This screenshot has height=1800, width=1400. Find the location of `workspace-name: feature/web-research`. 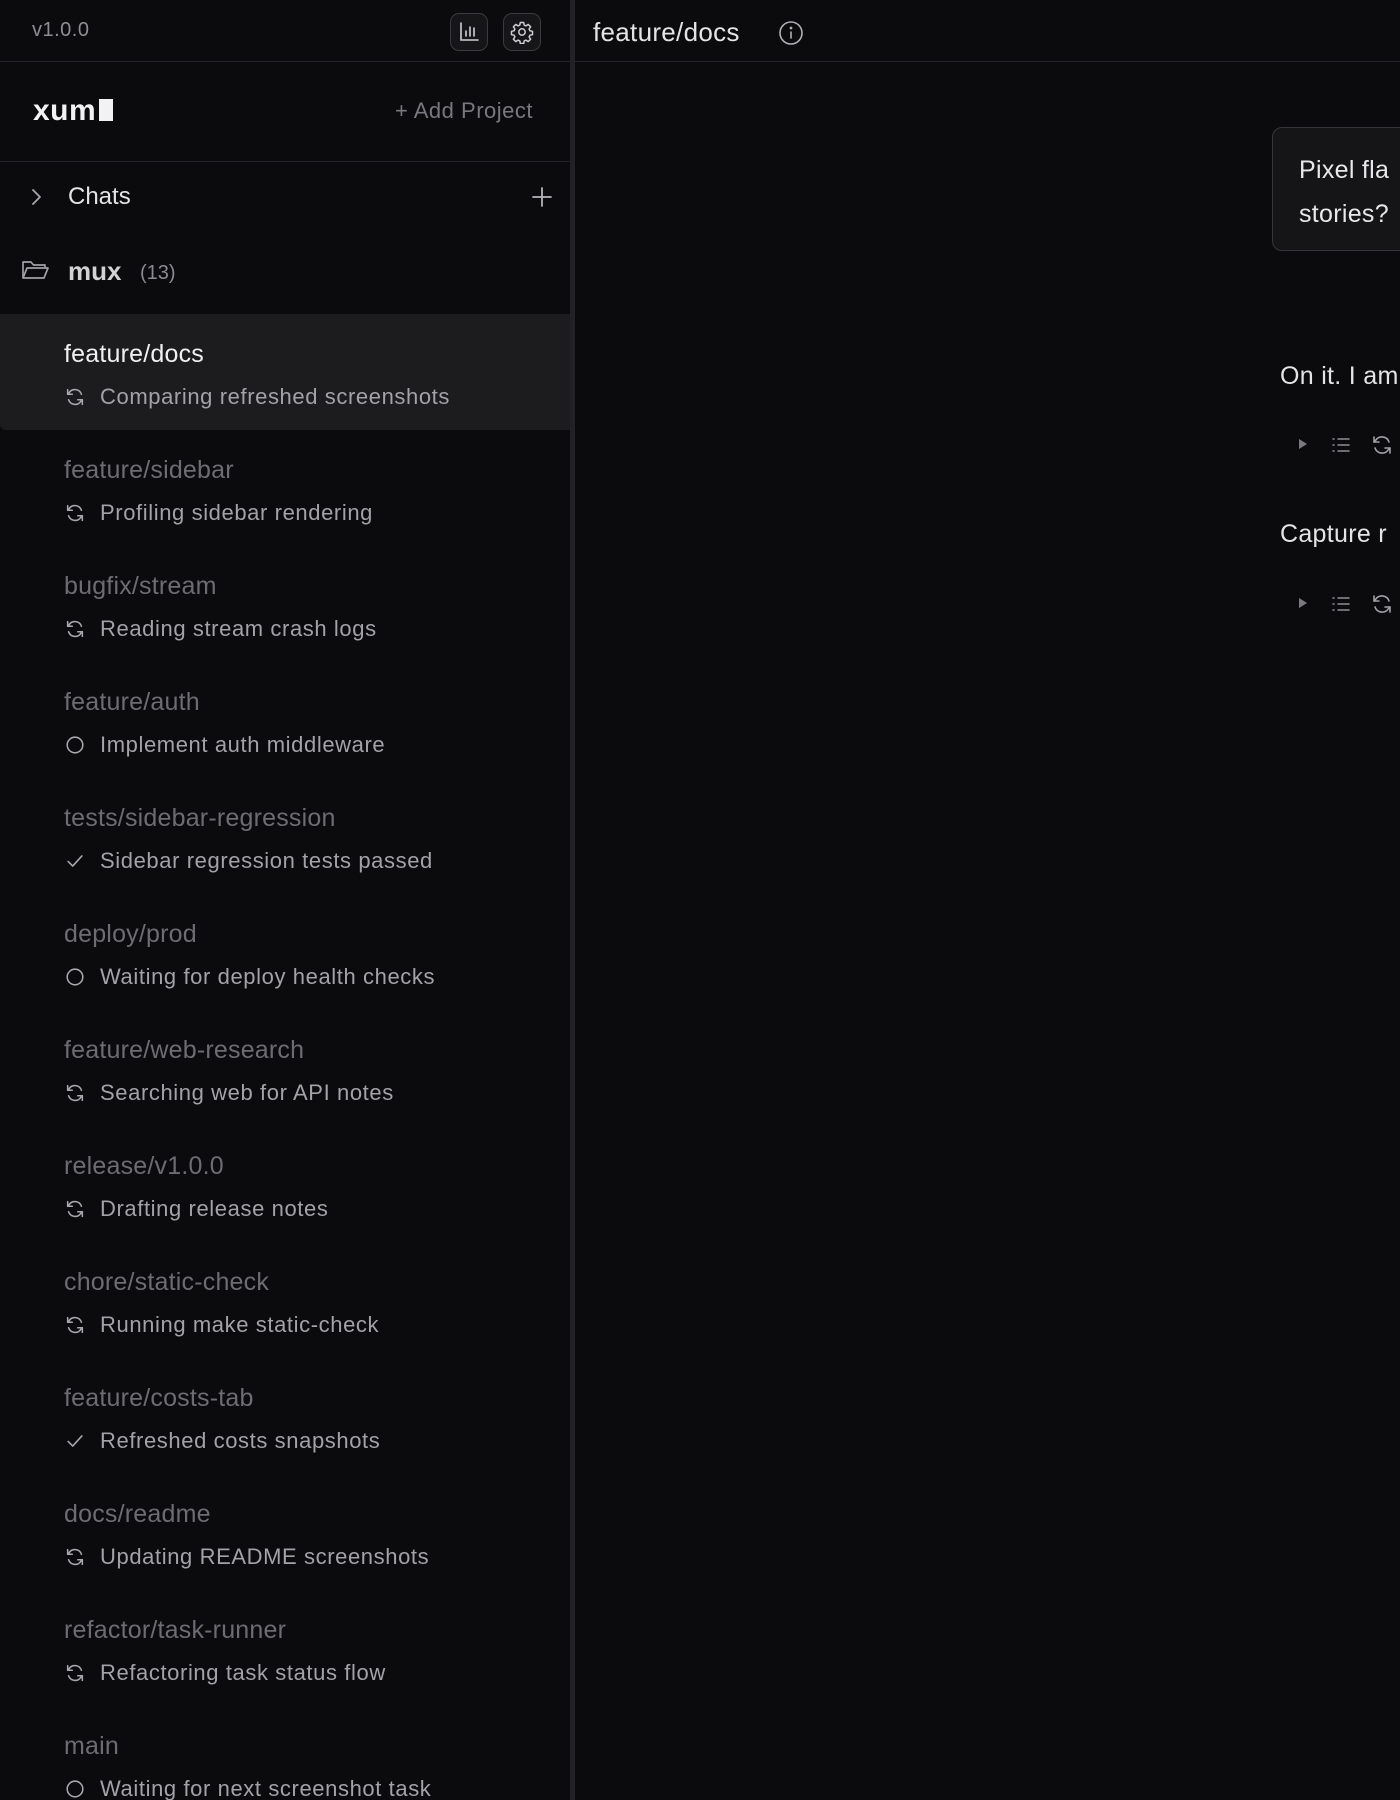

workspace-name: feature/web-research is located at coordinates (184, 1050).